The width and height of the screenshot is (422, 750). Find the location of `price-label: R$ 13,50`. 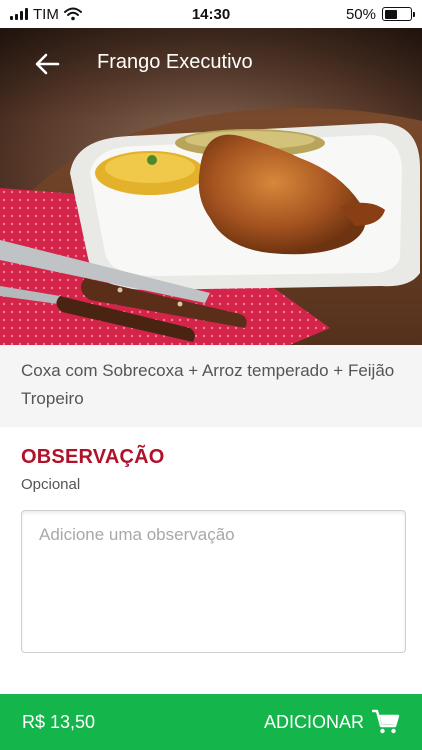

price-label: R$ 13,50 is located at coordinates (59, 721).